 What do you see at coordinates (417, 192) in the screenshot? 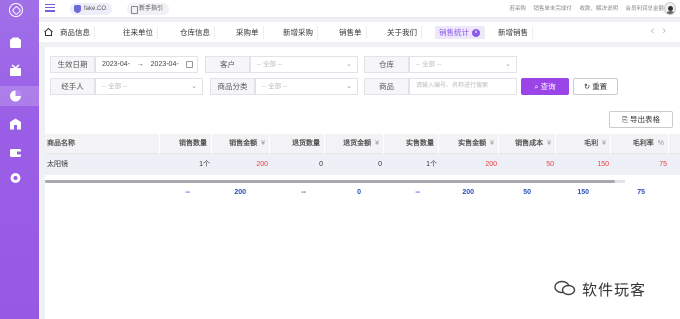
I see `total-net-qty: --` at bounding box center [417, 192].